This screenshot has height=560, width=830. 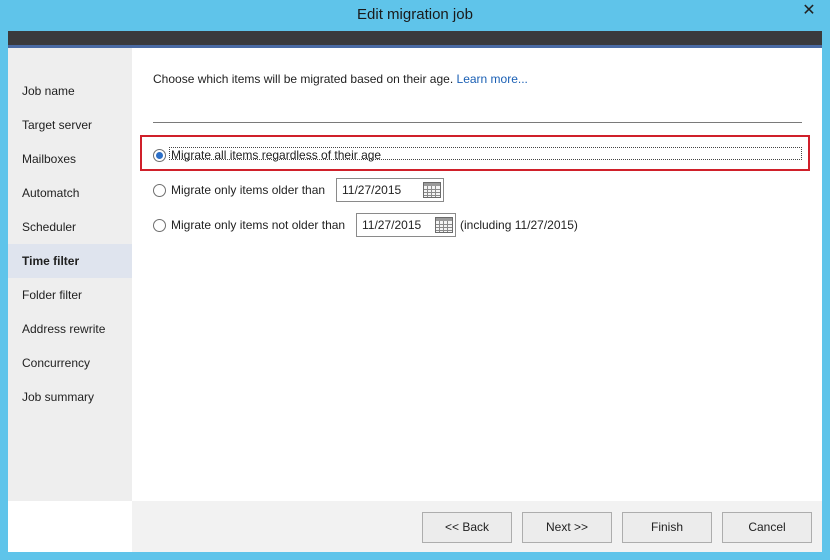 I want to click on close-button: ✕, so click(x=809, y=11).